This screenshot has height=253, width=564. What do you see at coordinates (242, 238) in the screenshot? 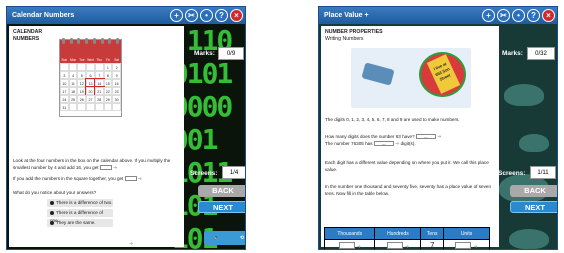
I see `replay-icon: ⟲` at bounding box center [242, 238].